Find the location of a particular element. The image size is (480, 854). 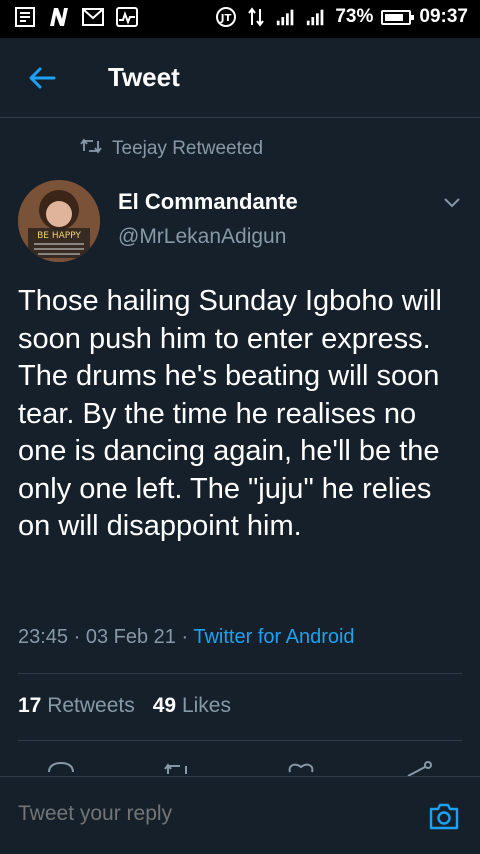

reply-bar is located at coordinates (240, 815).